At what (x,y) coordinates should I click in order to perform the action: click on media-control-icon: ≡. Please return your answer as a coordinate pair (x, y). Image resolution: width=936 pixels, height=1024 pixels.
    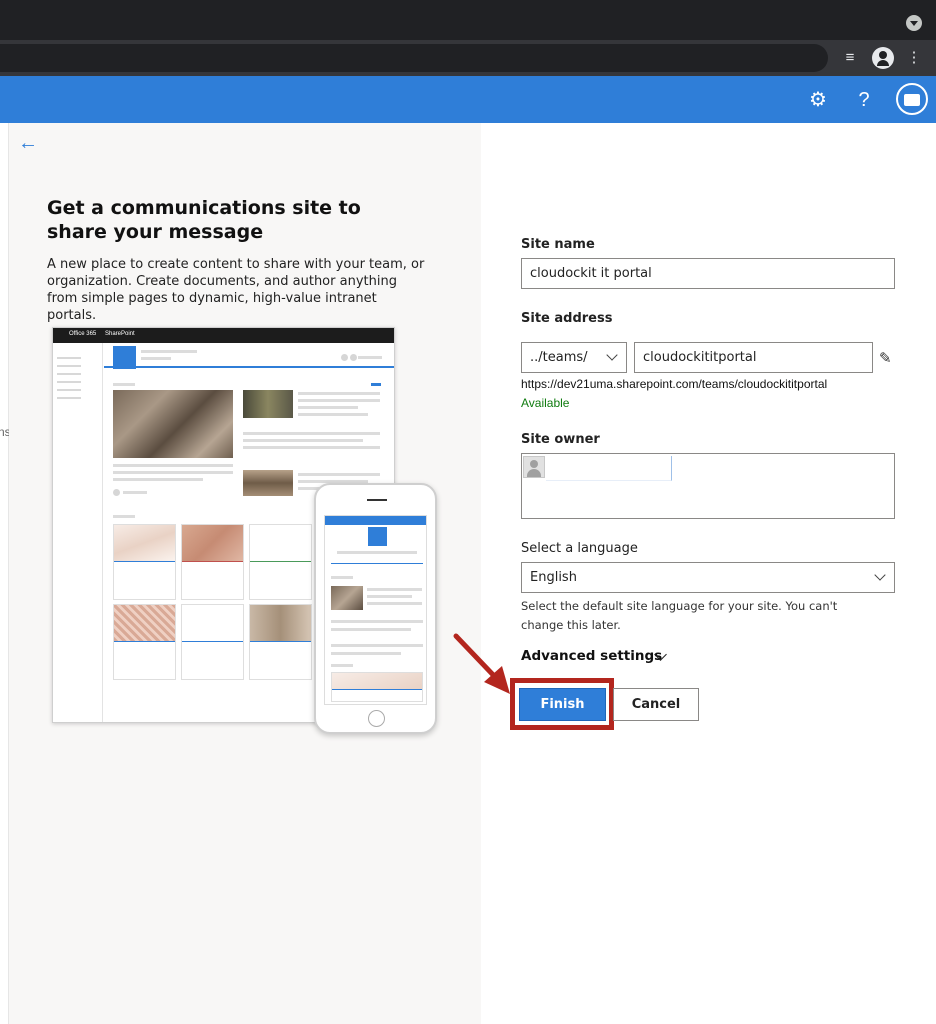
    Looking at the image, I should click on (850, 58).